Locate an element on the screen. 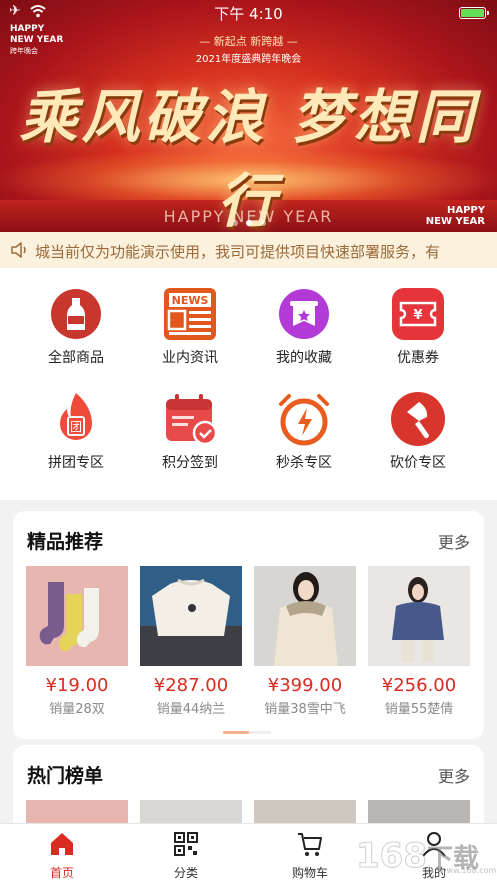  qr-grid-icon is located at coordinates (186, 844).